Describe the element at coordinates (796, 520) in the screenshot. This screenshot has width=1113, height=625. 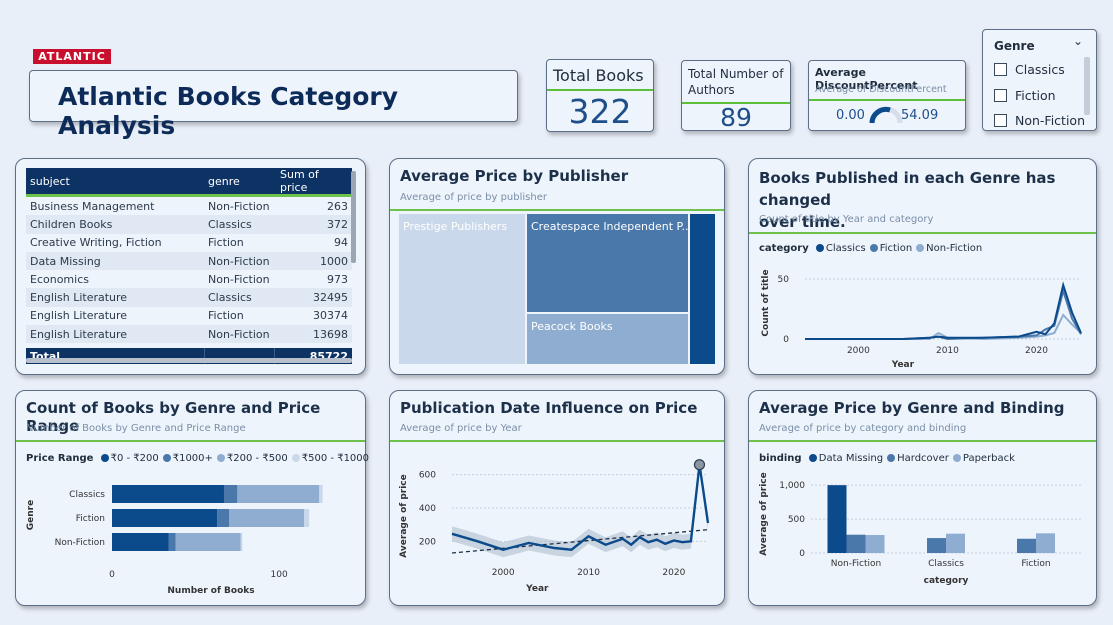
I see `y-tick-label: 500` at that location.